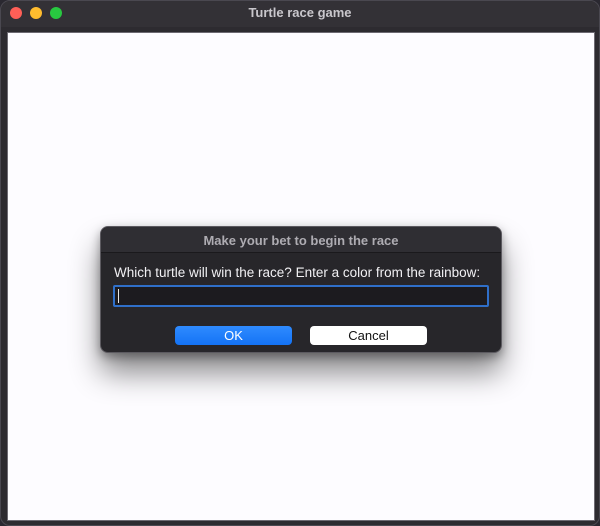  I want to click on dialog-titlebar: Make your bet to begin the race, so click(301, 240).